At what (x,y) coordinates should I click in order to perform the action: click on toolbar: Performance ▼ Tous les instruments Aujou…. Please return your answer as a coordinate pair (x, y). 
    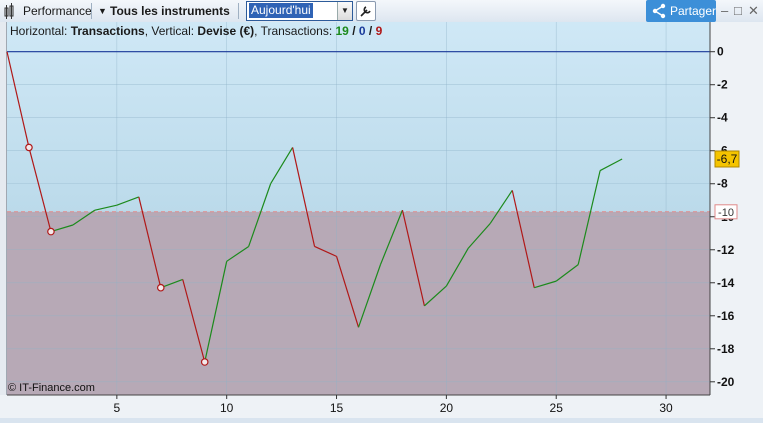
    Looking at the image, I should click on (381, 11).